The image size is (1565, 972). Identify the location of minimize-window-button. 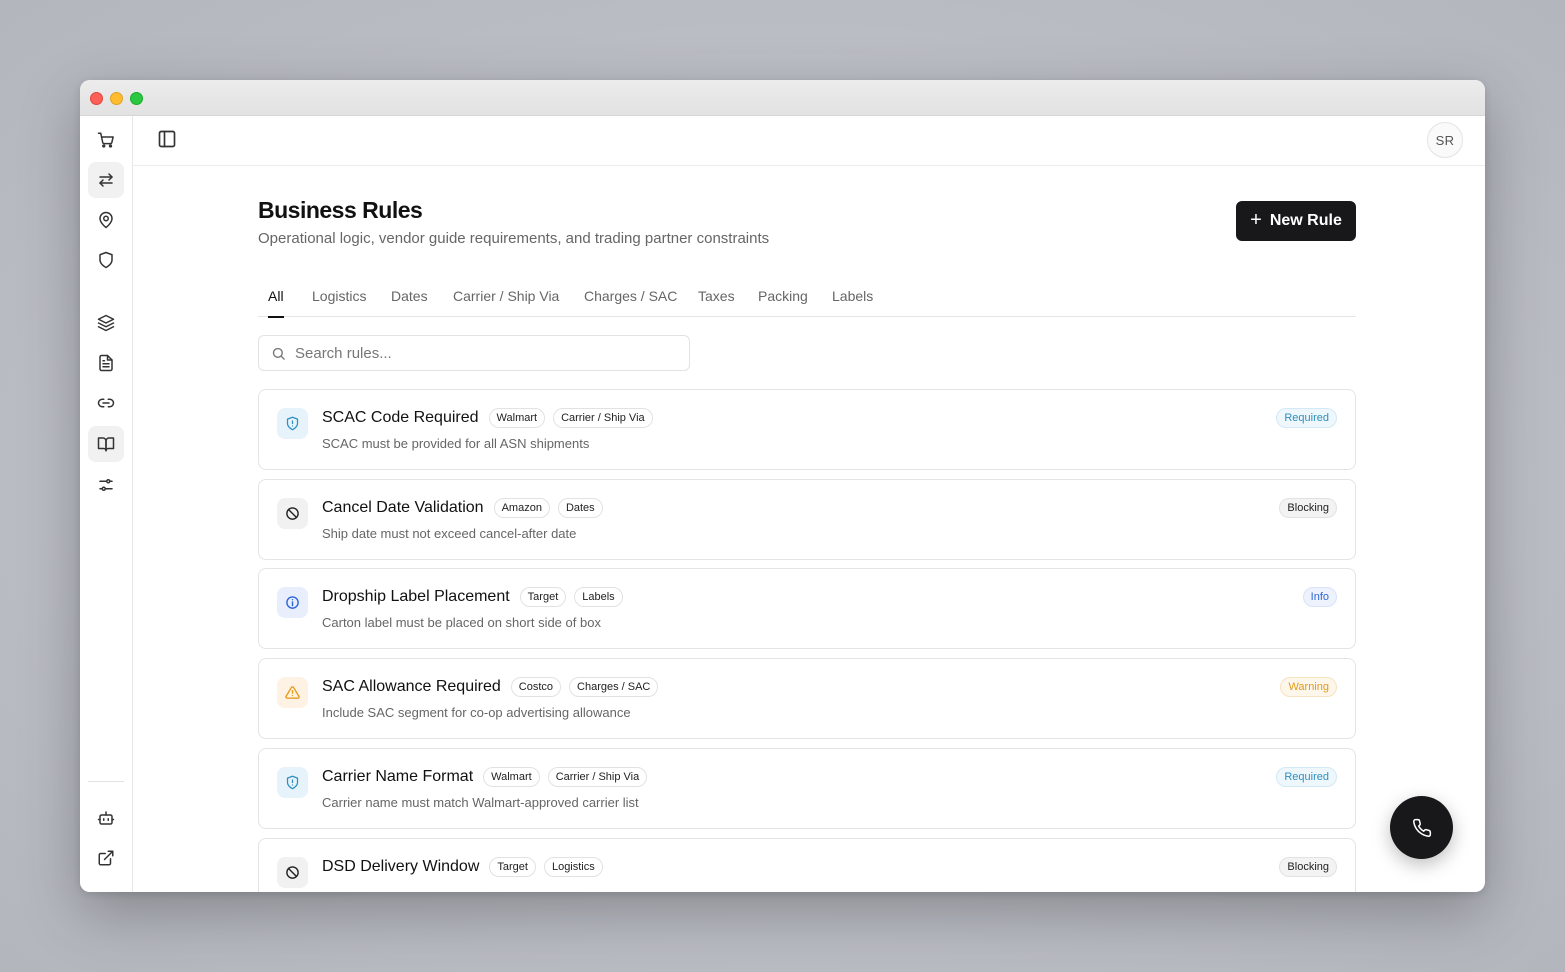
(116, 98).